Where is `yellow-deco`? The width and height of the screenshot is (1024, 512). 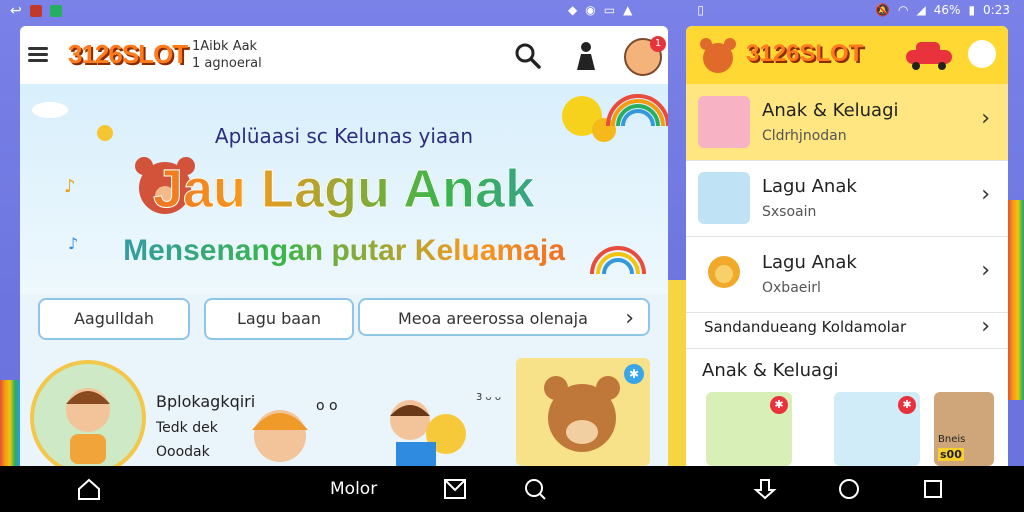 yellow-deco is located at coordinates (677, 373).